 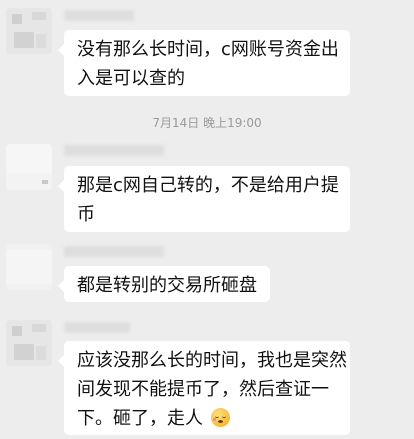 What do you see at coordinates (212, 360) in the screenshot?
I see `message-text: 应该没那么长的时间，我也是突然` at bounding box center [212, 360].